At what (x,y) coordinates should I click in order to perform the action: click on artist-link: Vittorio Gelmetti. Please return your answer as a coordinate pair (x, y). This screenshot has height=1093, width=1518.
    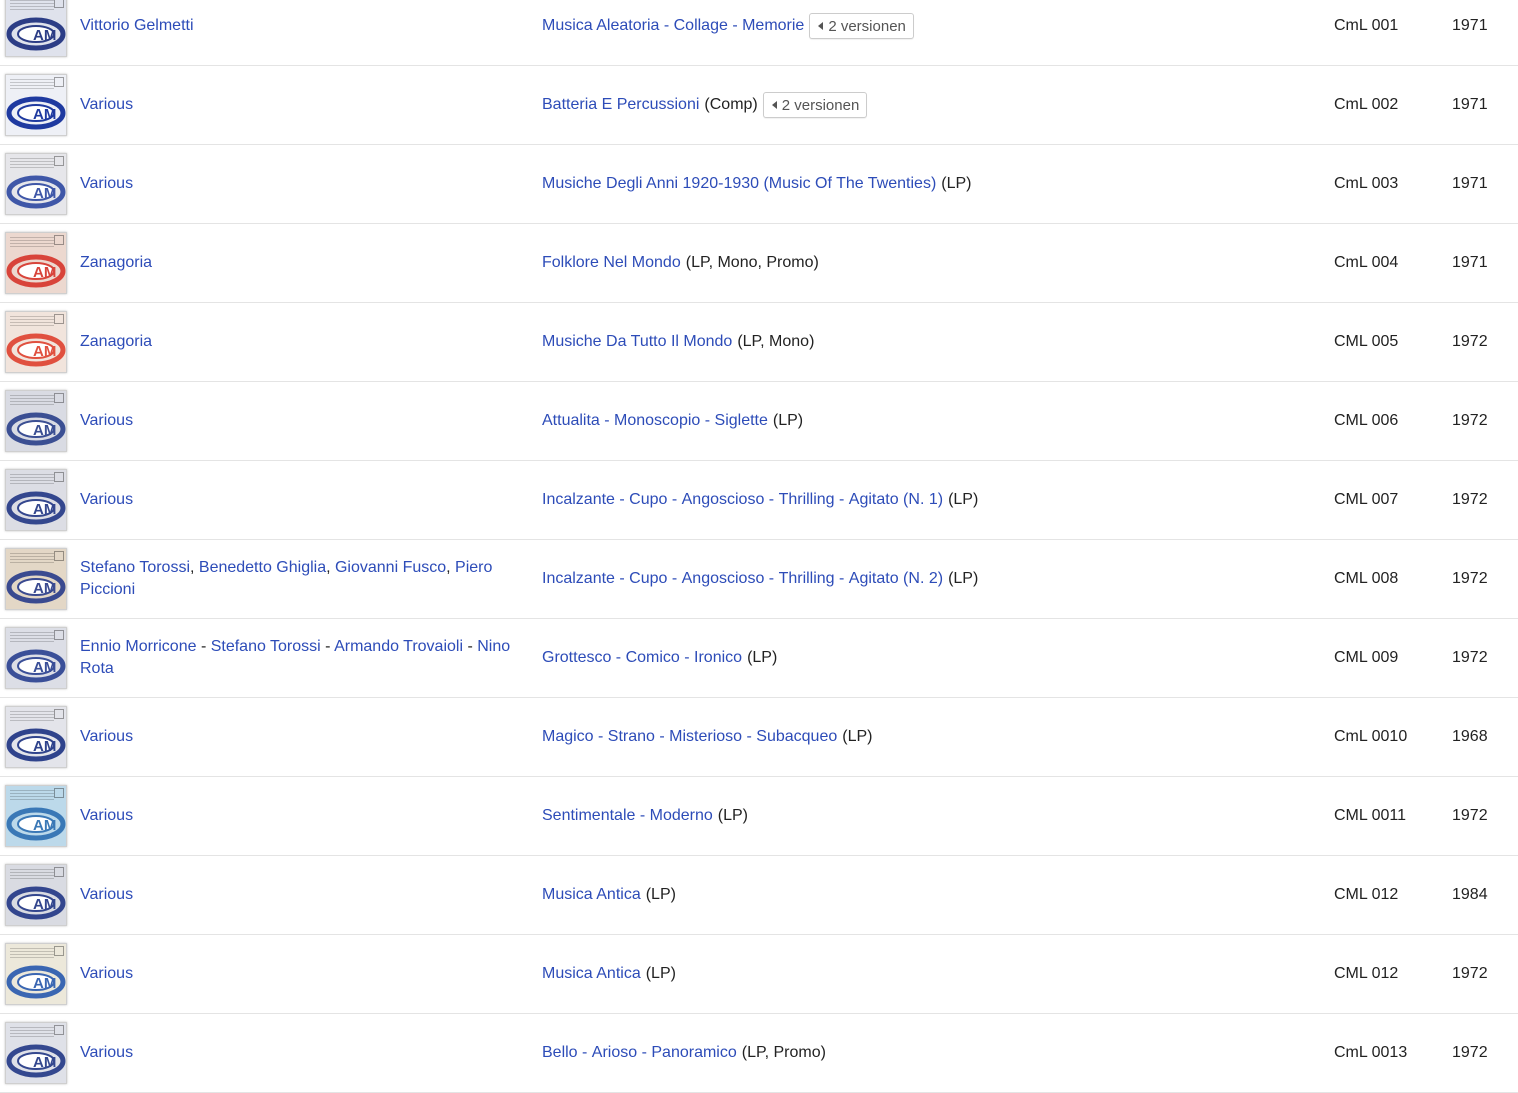
    Looking at the image, I should click on (137, 25).